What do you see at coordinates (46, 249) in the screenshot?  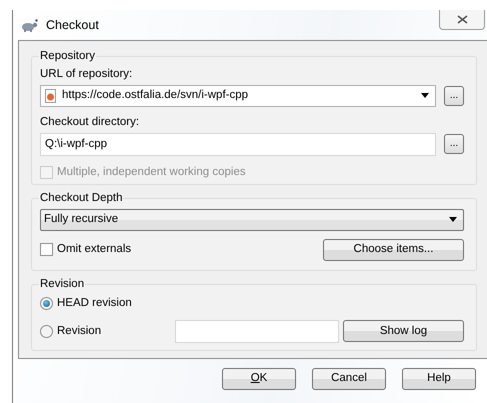 I see `checkbox` at bounding box center [46, 249].